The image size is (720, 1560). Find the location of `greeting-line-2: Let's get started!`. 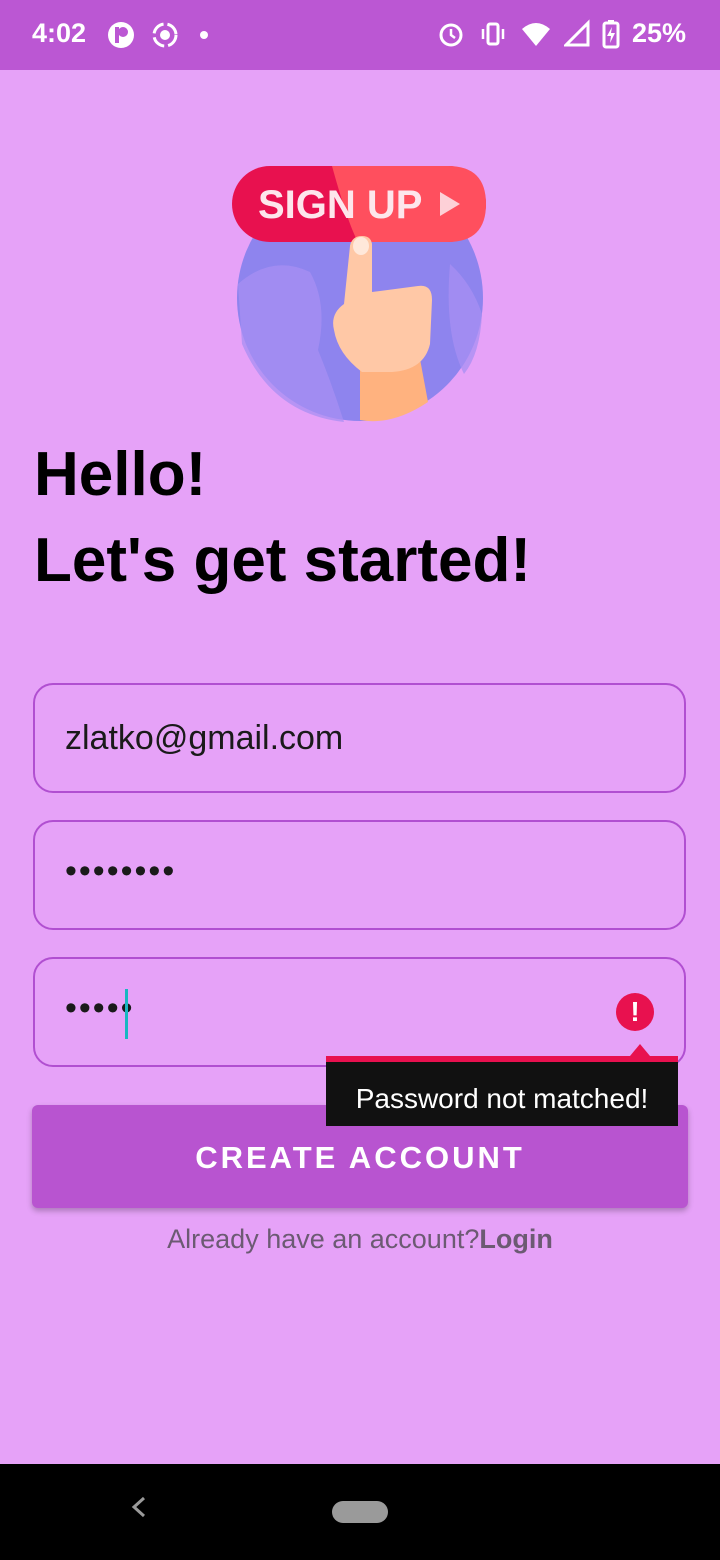

greeting-line-2: Let's get started! is located at coordinates (283, 560).